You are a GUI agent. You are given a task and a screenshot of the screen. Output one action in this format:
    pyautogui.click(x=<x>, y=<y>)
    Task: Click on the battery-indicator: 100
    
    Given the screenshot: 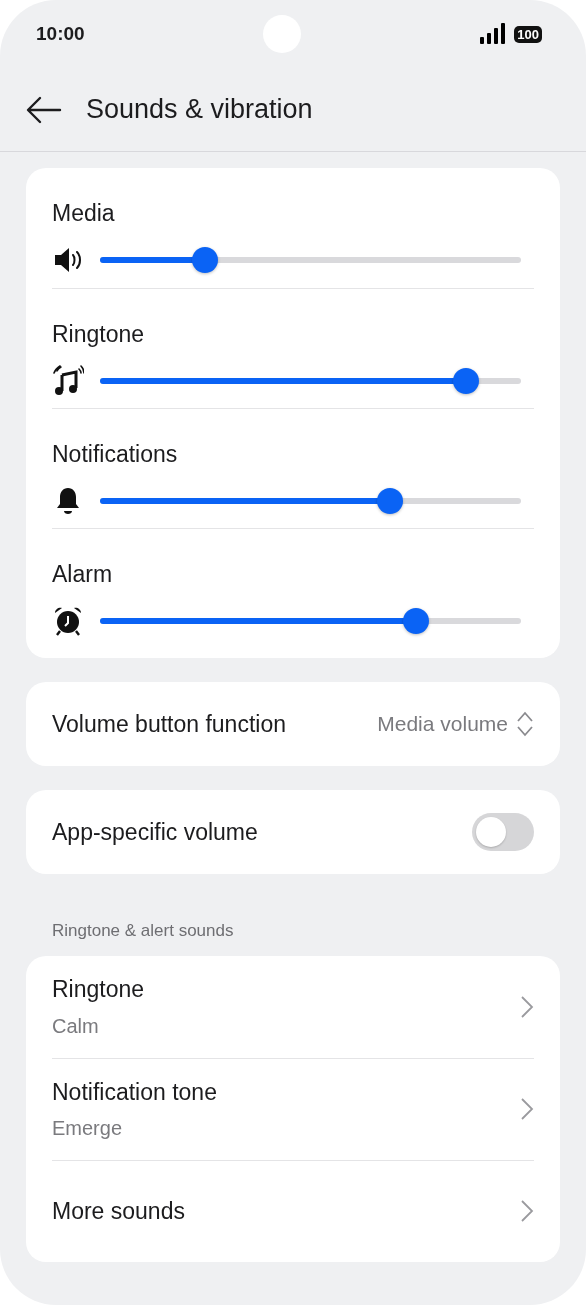 What is the action you would take?
    pyautogui.click(x=528, y=34)
    